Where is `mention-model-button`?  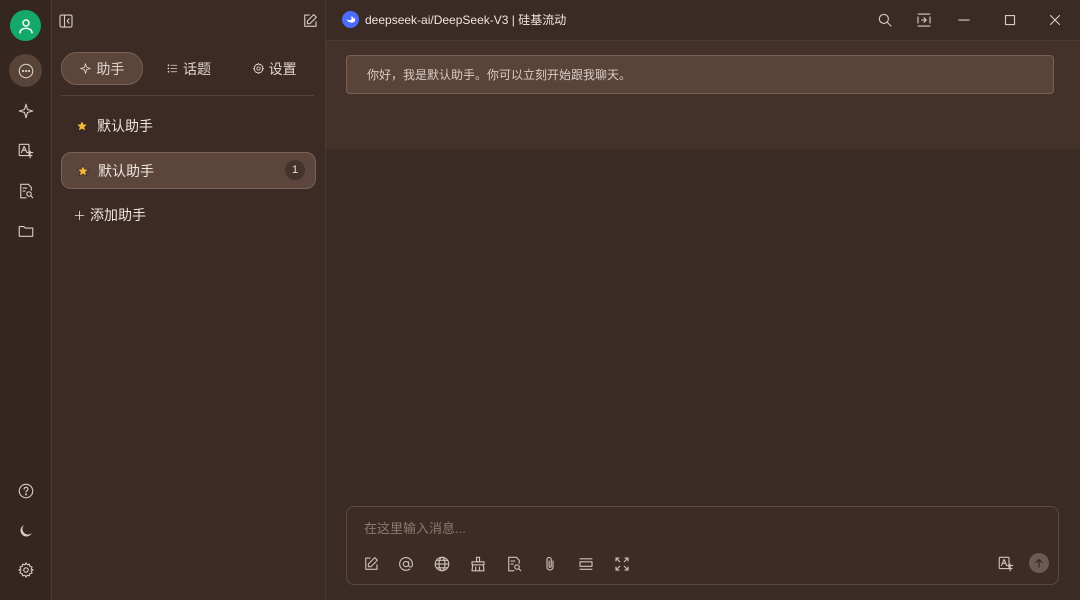
mention-model-button is located at coordinates (406, 564).